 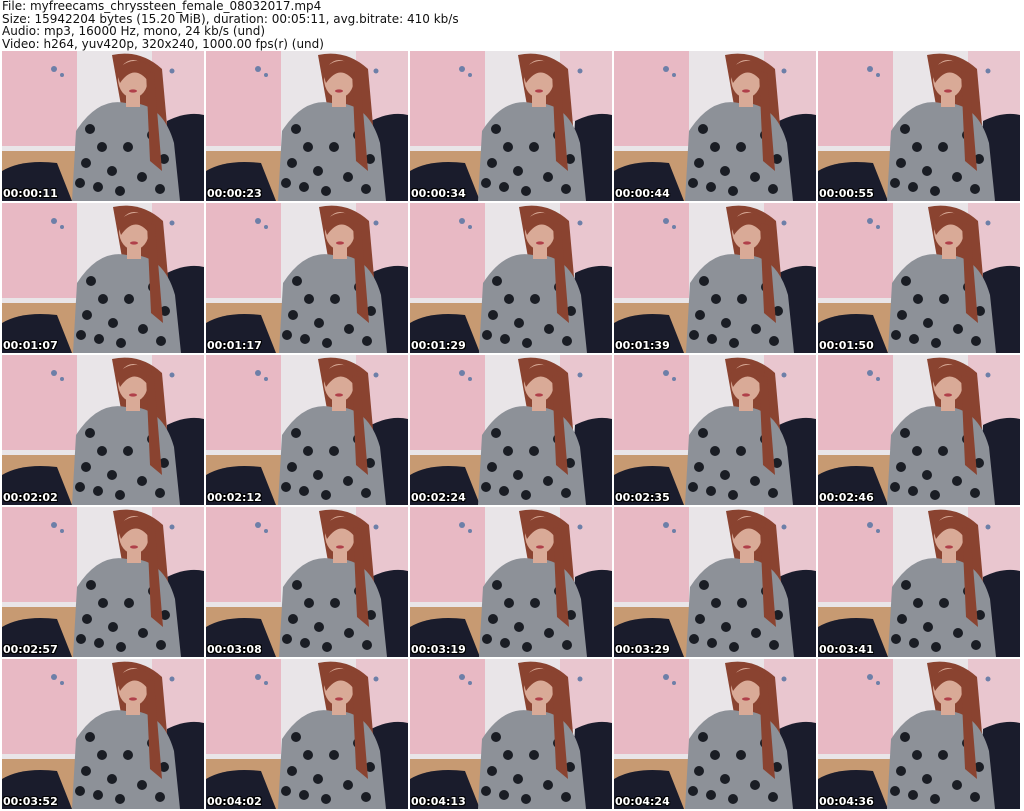 I want to click on video-thumbnail: 00:03:08, so click(x=307, y=582).